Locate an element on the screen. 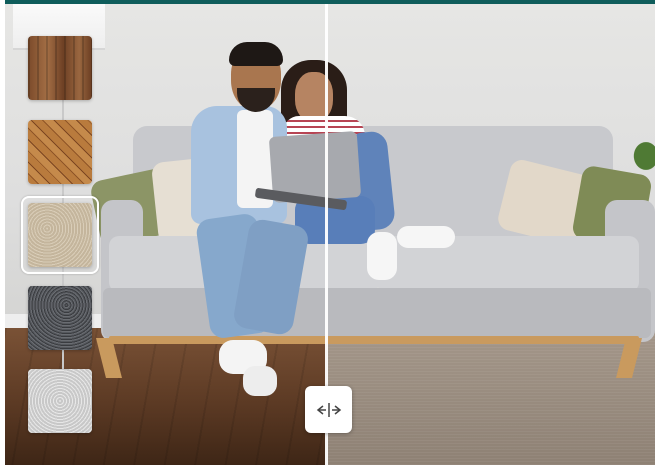  split-compare-icon is located at coordinates (328, 409).